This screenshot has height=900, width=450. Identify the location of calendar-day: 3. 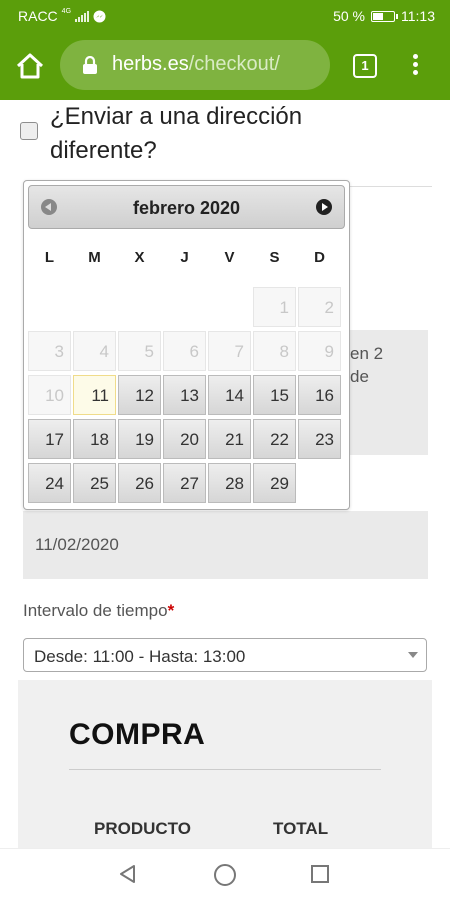
(49, 351).